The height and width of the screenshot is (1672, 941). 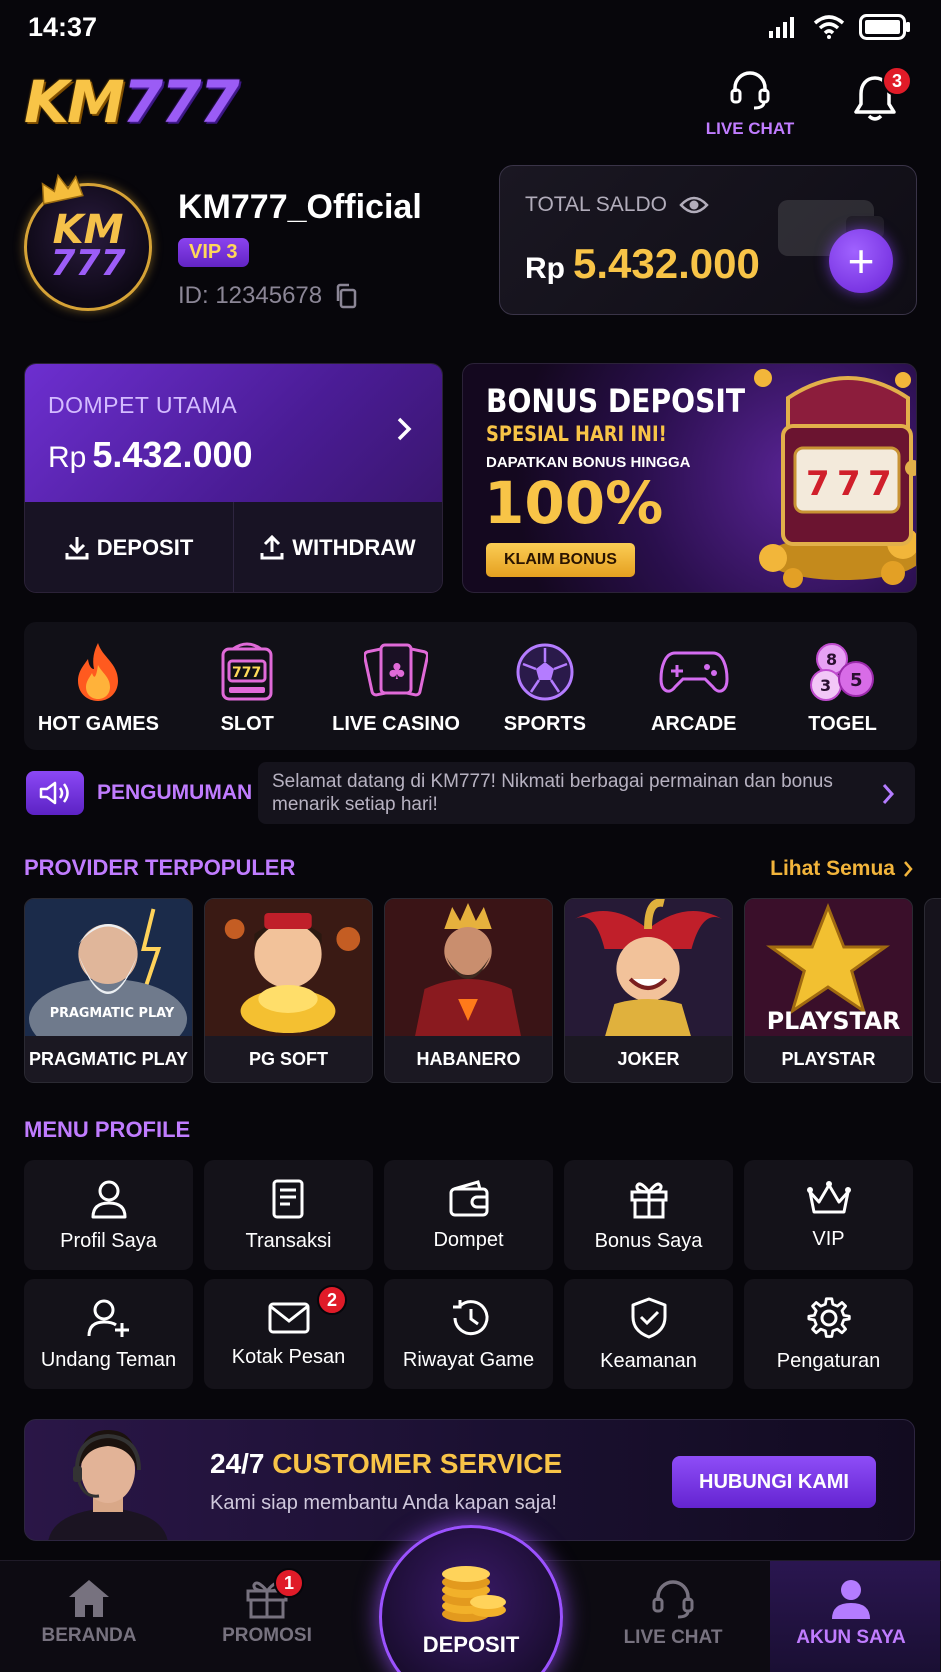 I want to click on menu-security-button: Keamanan, so click(x=648, y=1334).